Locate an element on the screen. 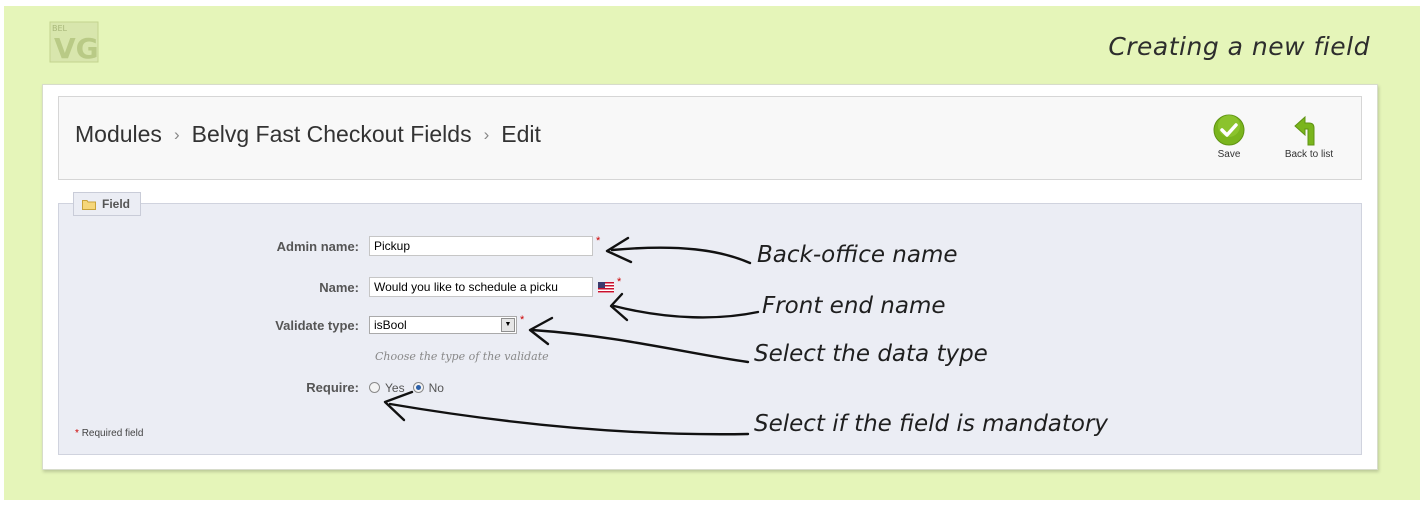  annotation-mandatory: Select if the field is mandatory is located at coordinates (931, 424).